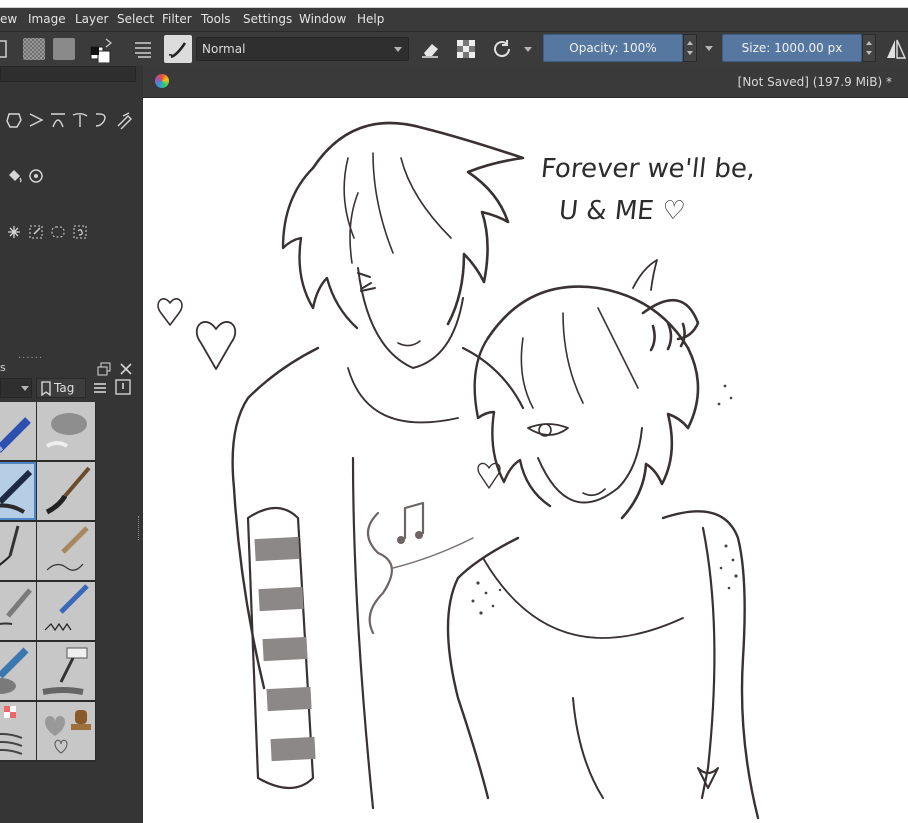  I want to click on preserve-alpha-icon, so click(466, 49).